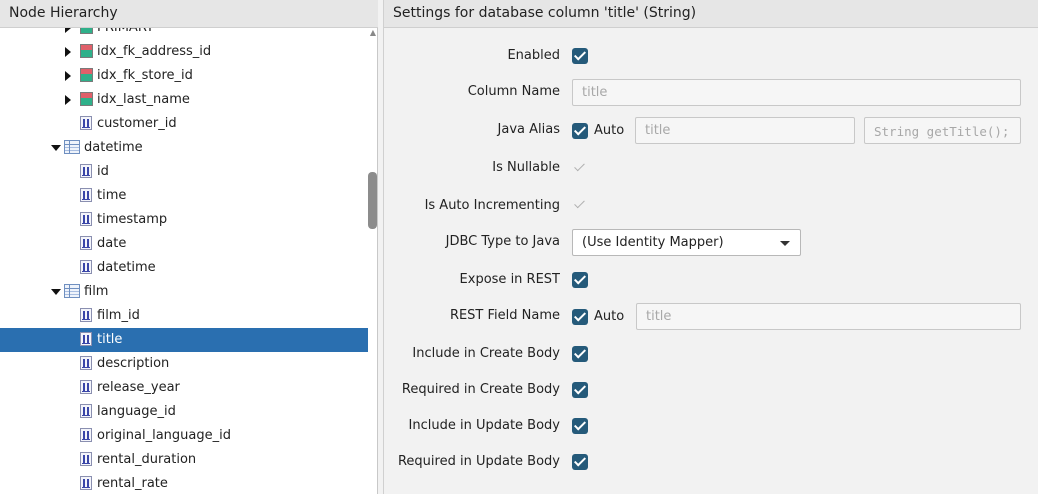 The width and height of the screenshot is (1038, 494). What do you see at coordinates (184, 316) in the screenshot?
I see `tree-item: film_id` at bounding box center [184, 316].